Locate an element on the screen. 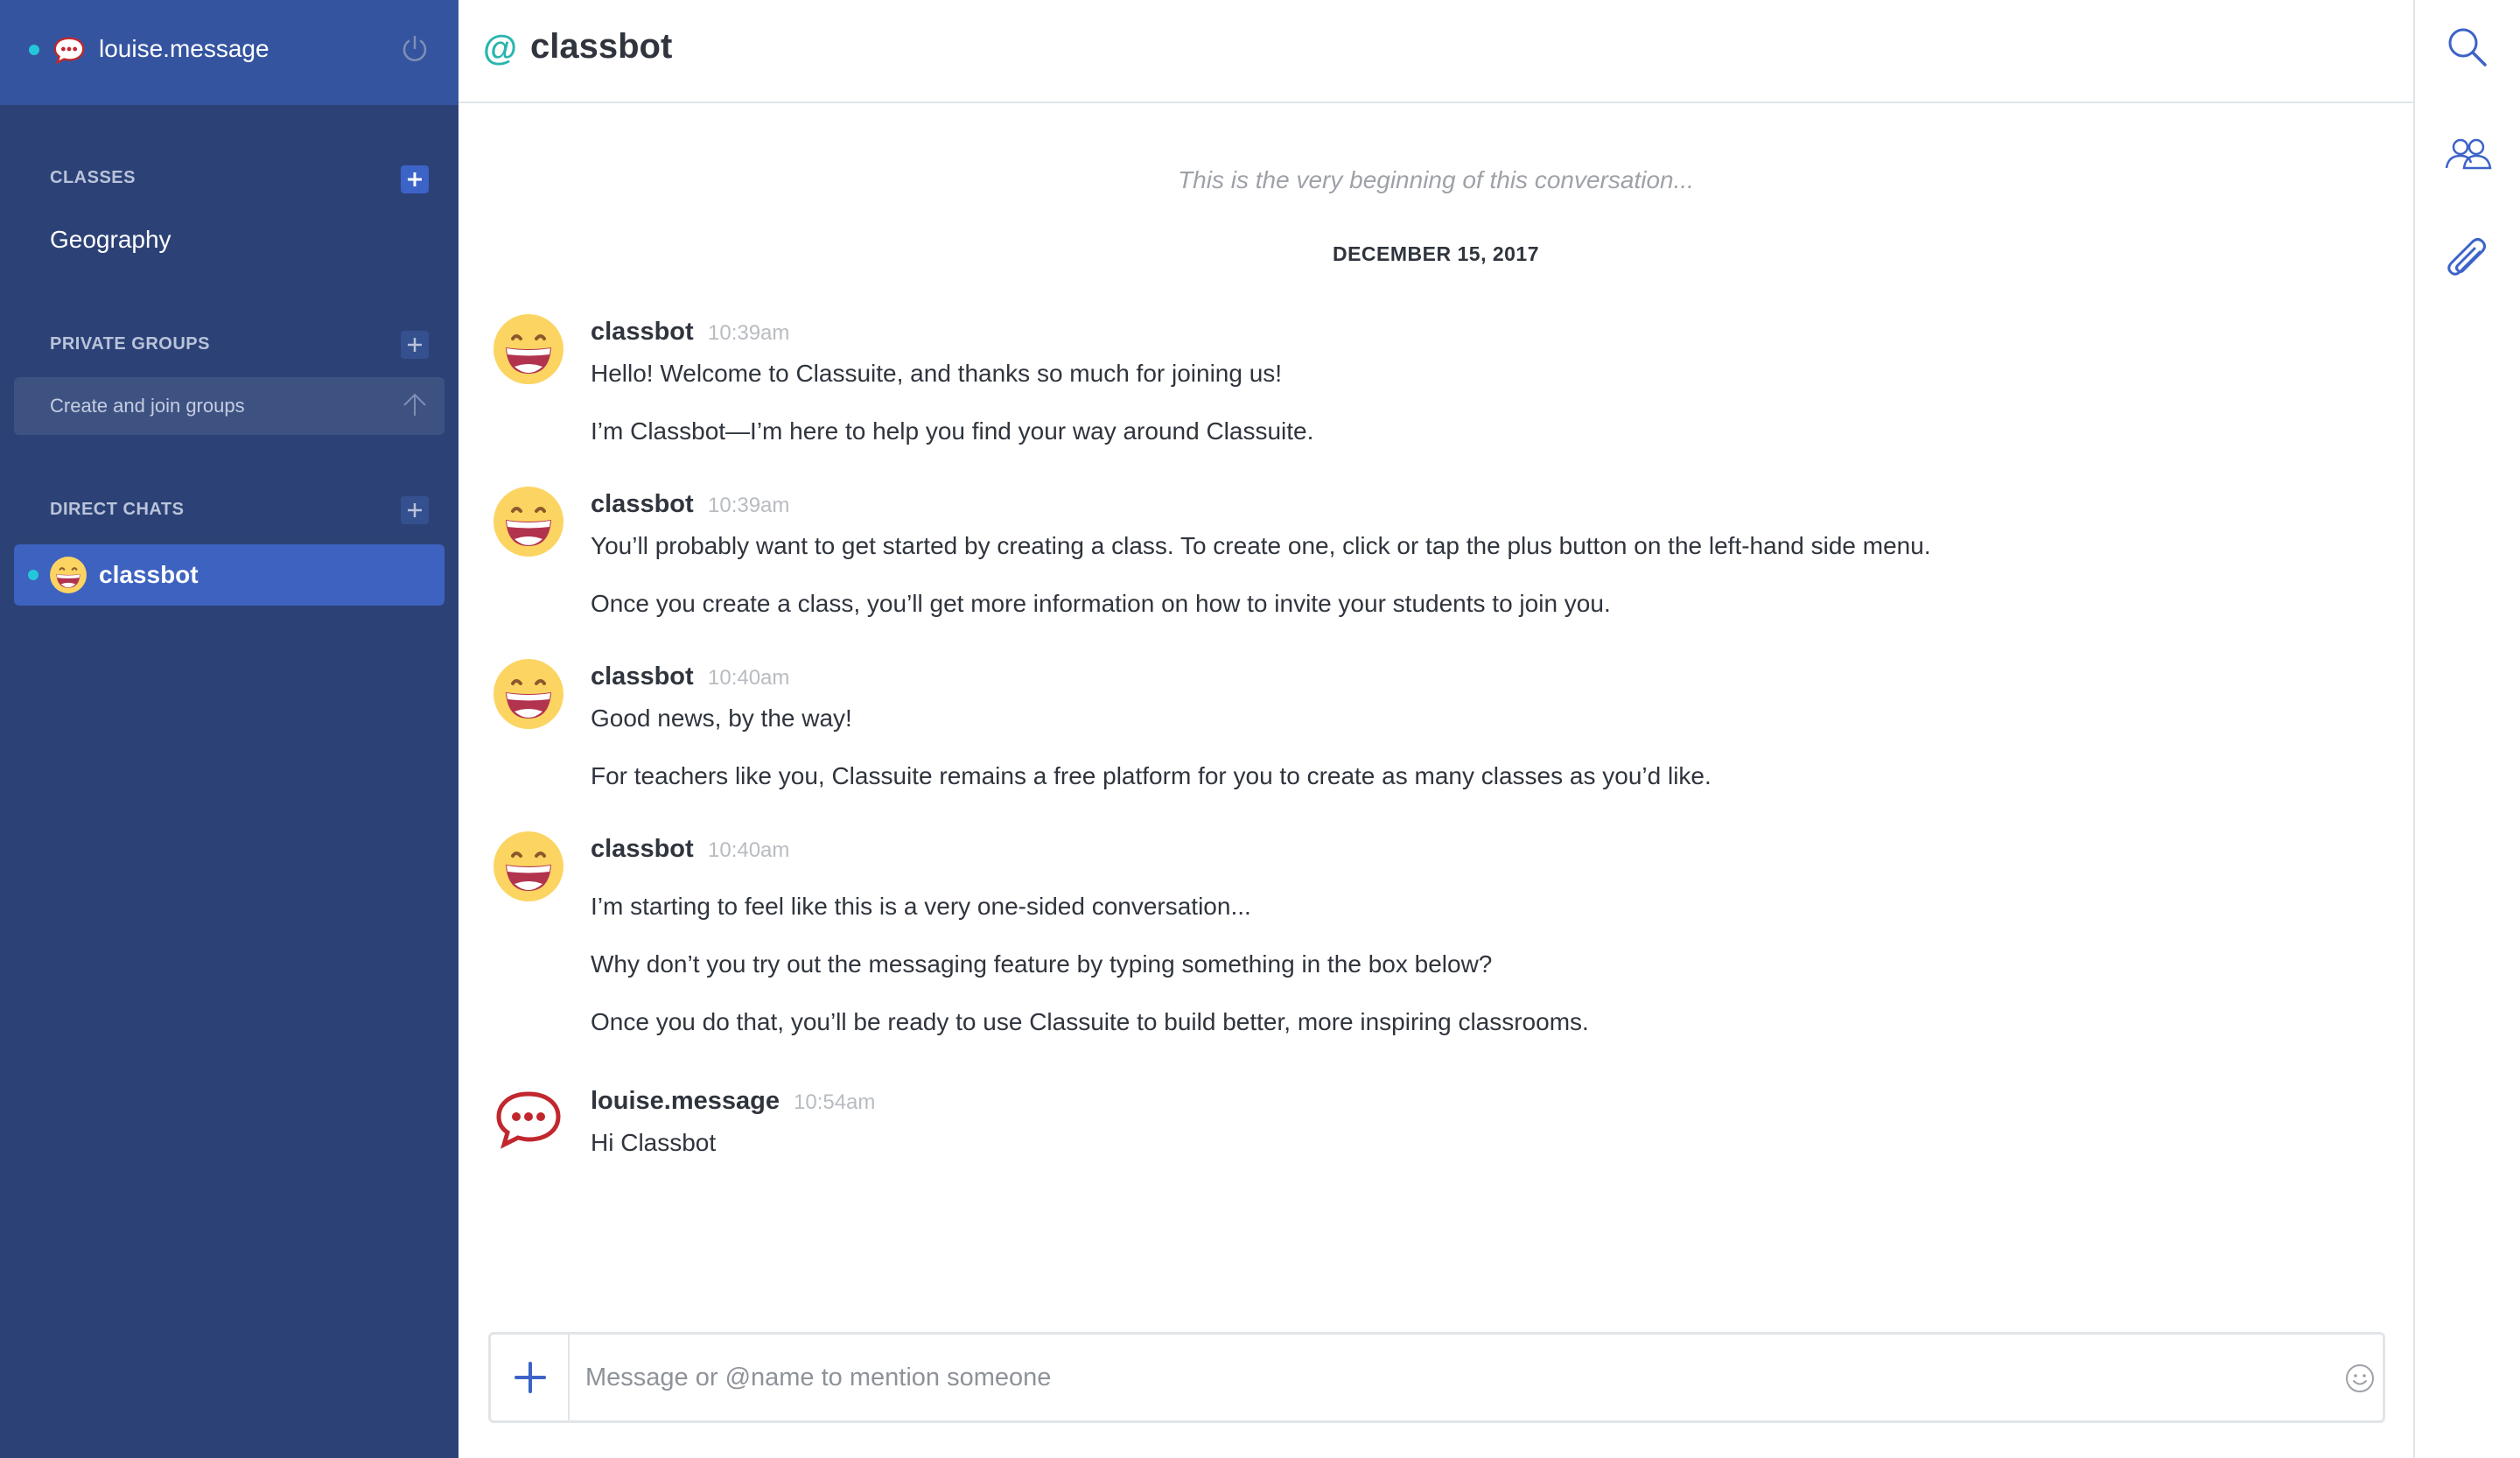 This screenshot has width=2520, height=1458. current-username: louise.message is located at coordinates (184, 49).